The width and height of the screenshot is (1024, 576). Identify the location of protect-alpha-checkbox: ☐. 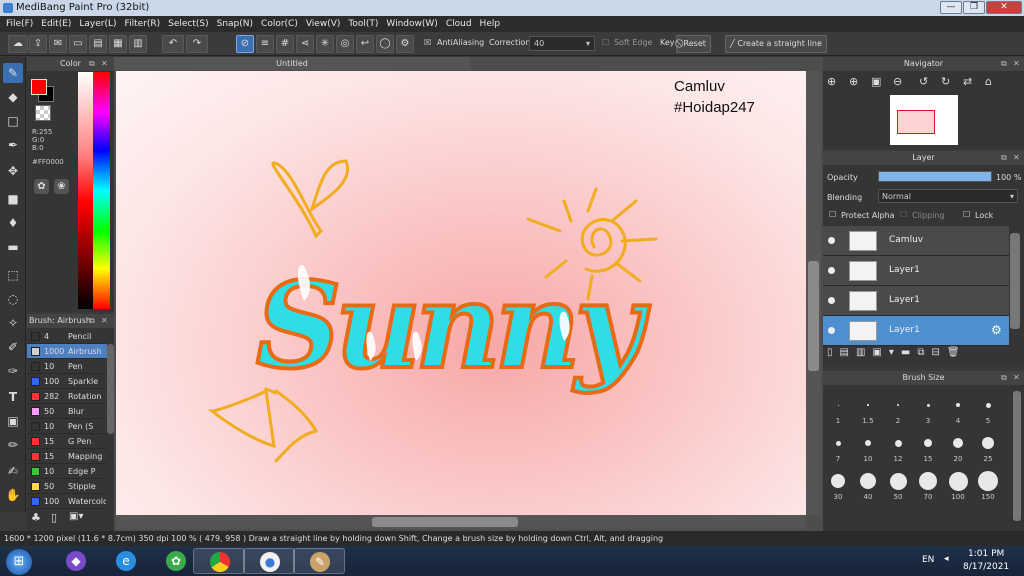
(832, 214).